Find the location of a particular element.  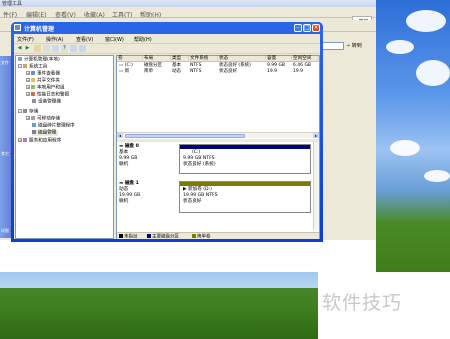

unallocated-swatch is located at coordinates (121, 236).